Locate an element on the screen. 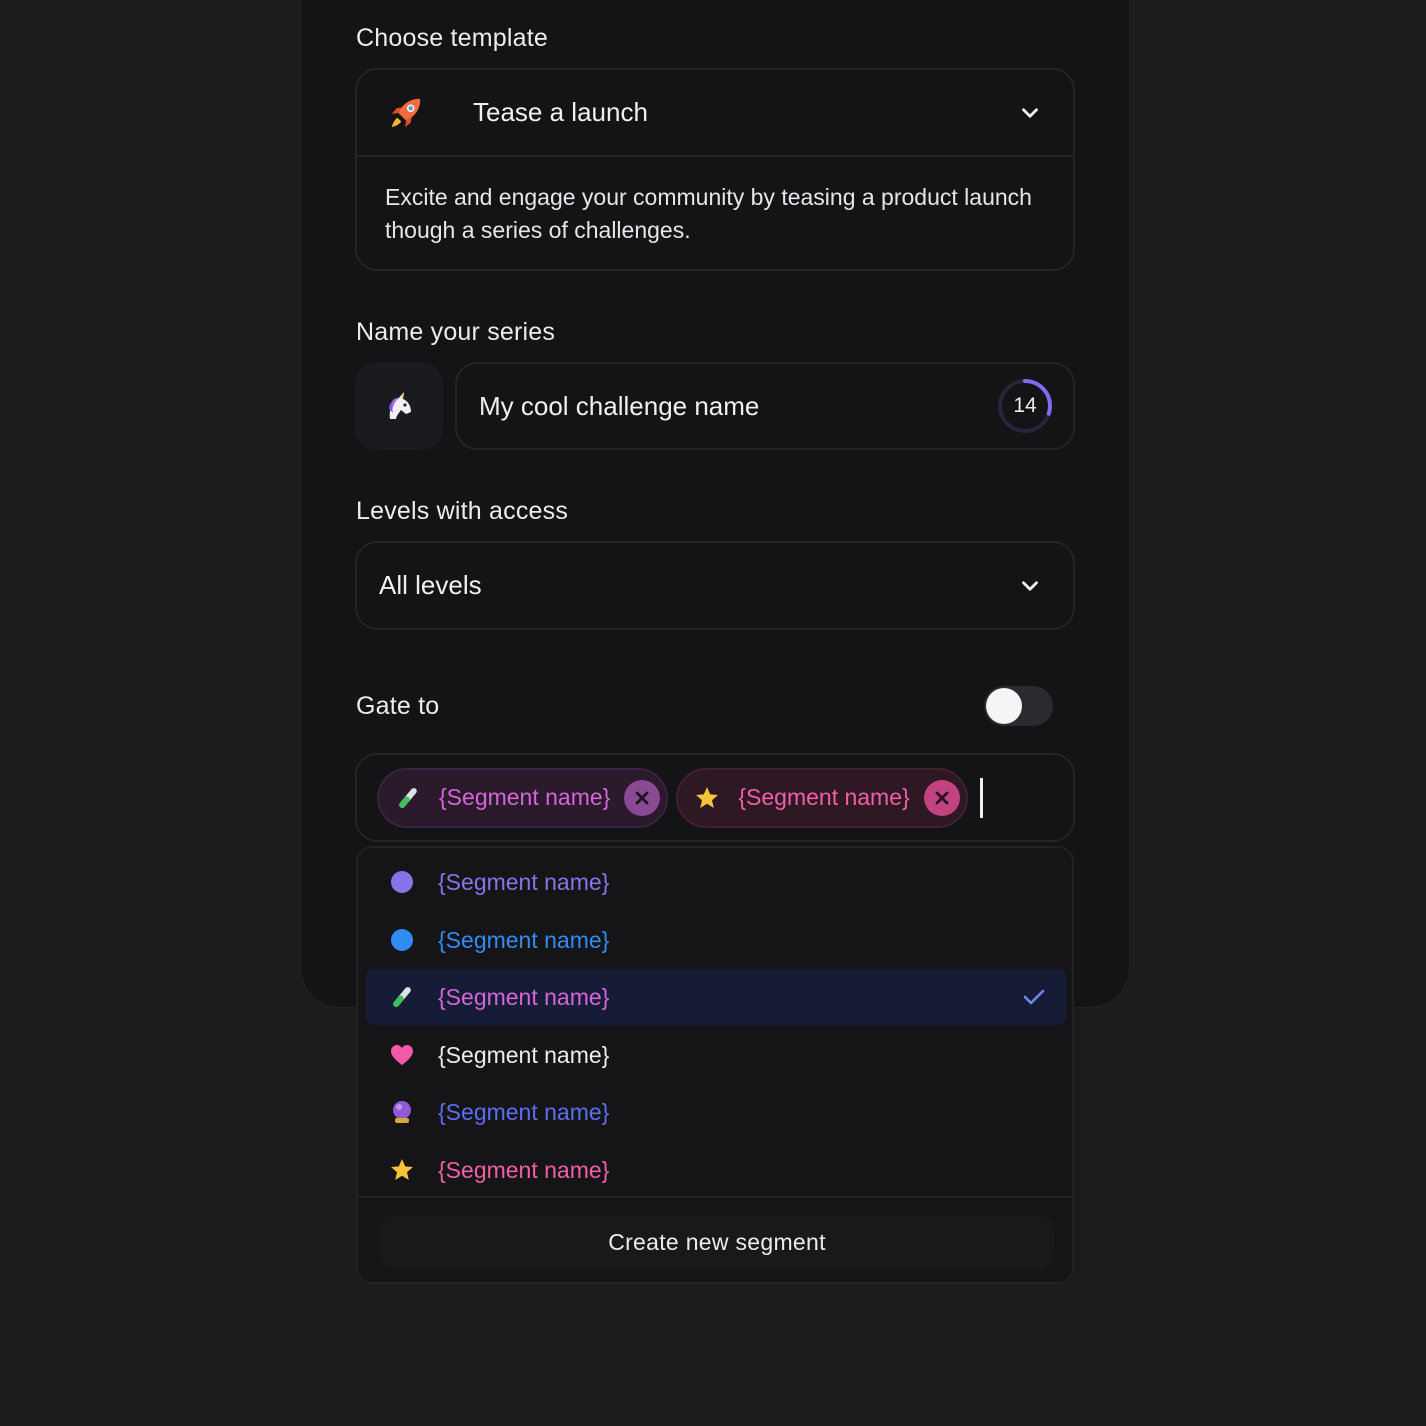 The width and height of the screenshot is (1426, 1426). checkmark-icon is located at coordinates (1034, 997).